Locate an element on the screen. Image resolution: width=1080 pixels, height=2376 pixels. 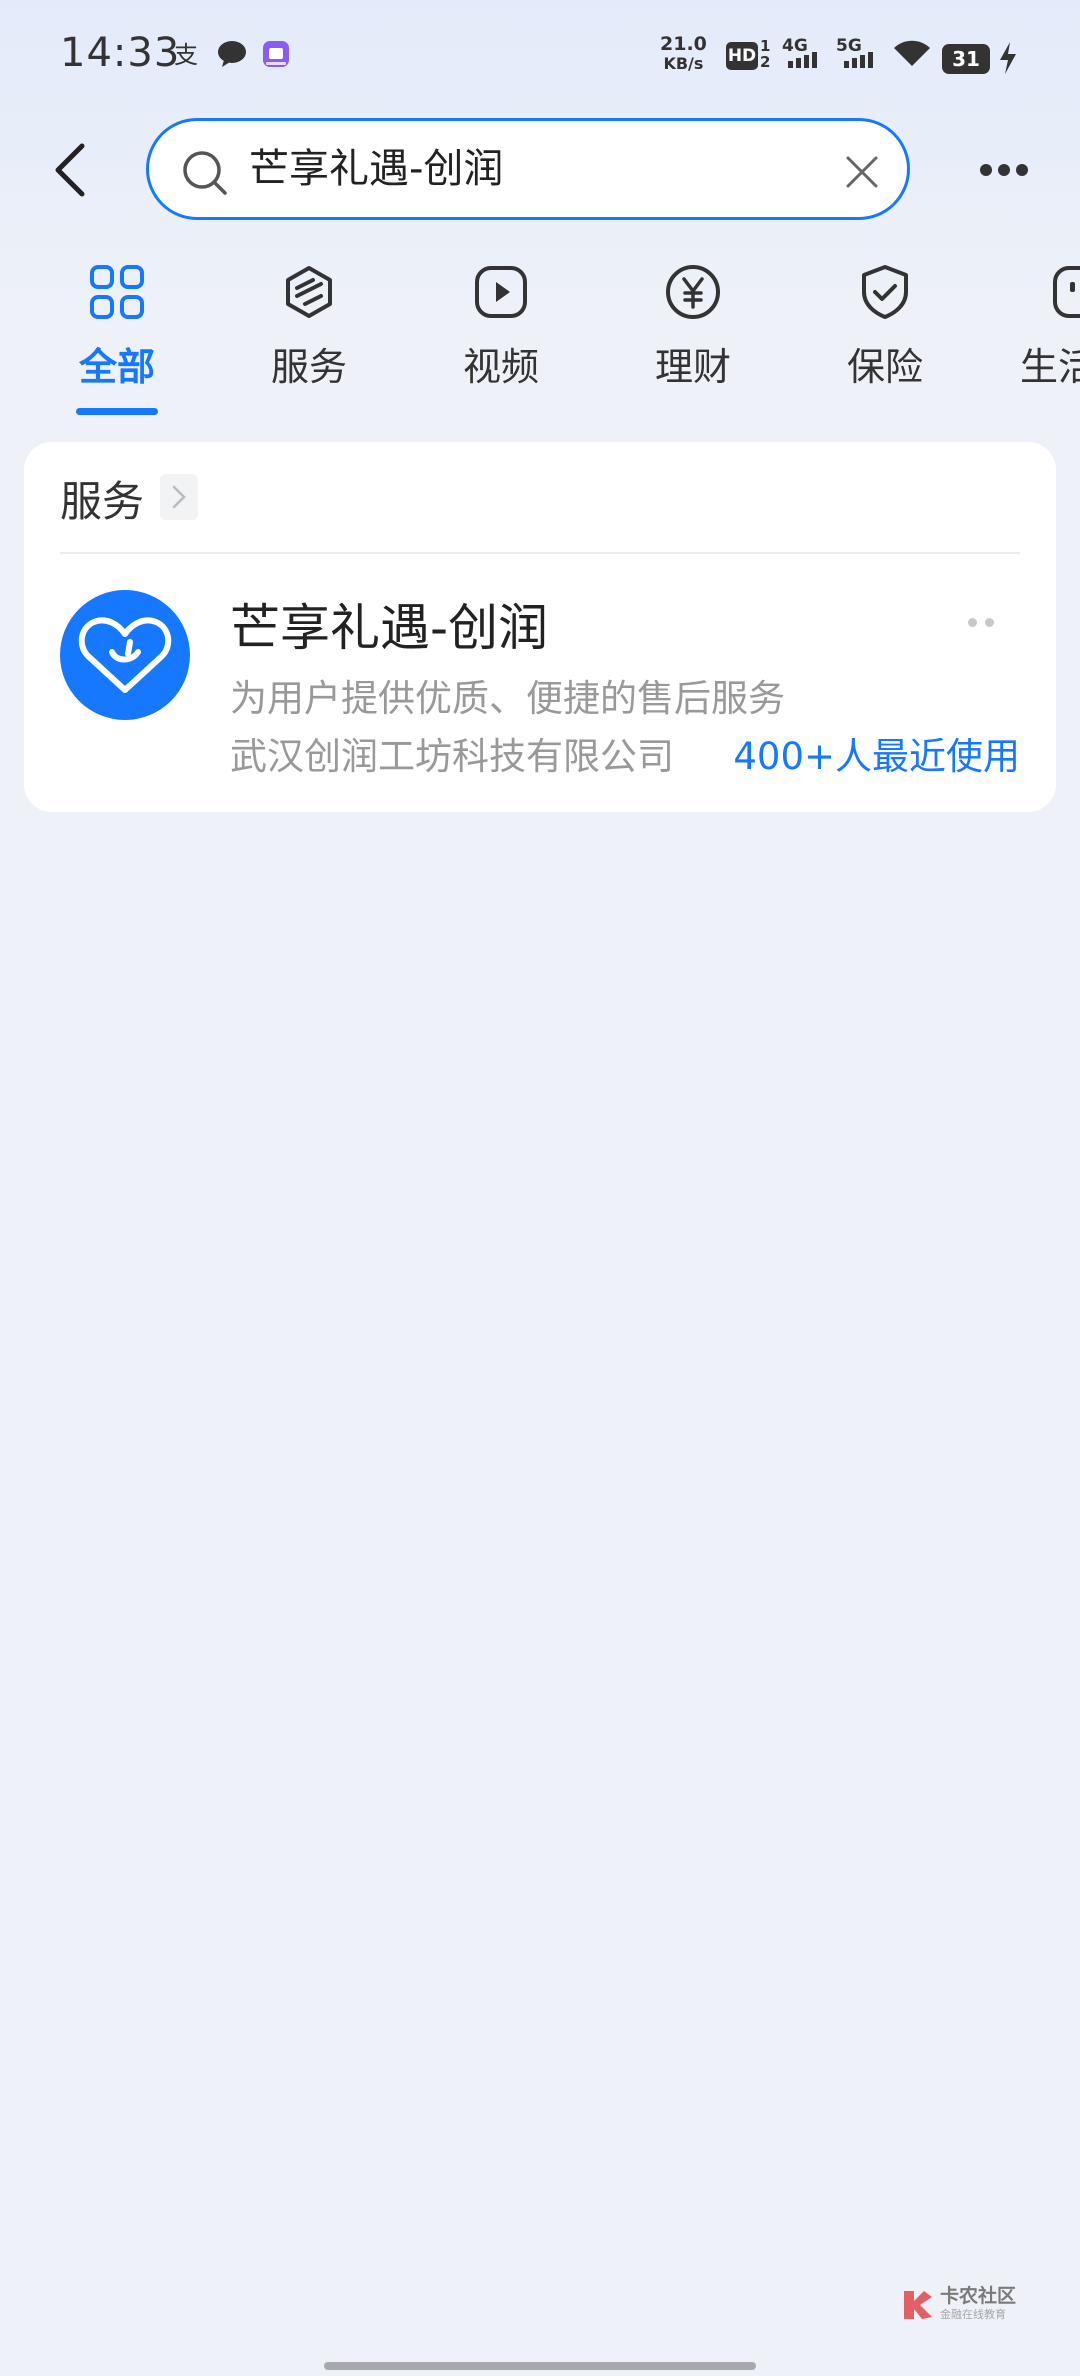
app-badge-icon is located at coordinates (276, 54).